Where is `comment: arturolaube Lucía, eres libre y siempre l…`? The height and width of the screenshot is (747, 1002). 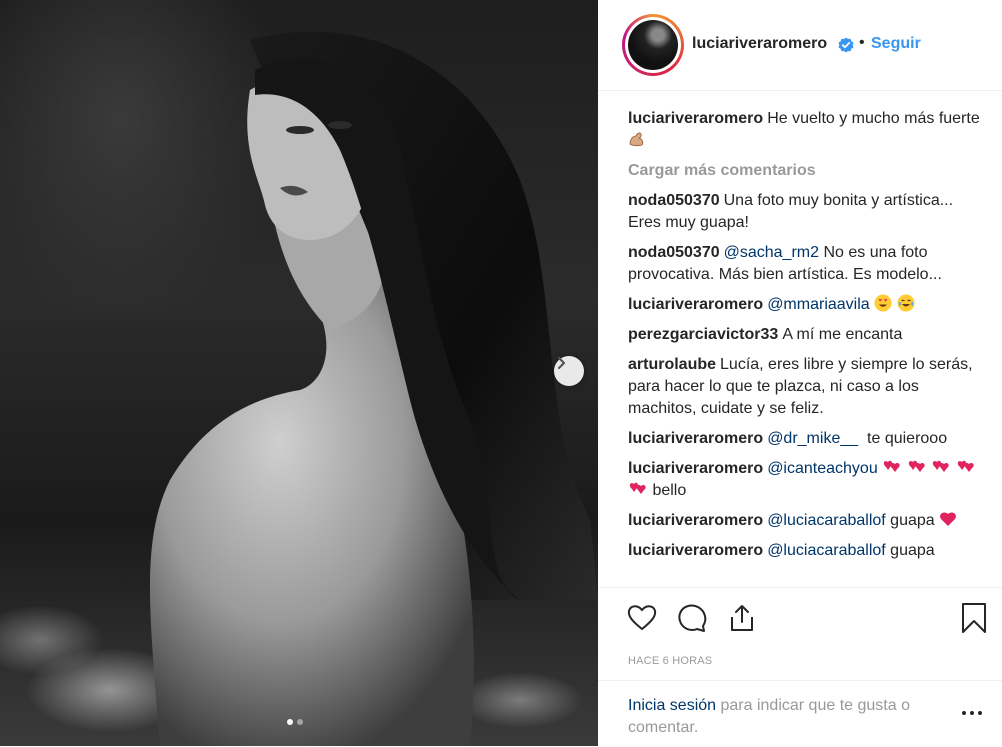
comment: arturolaube Lucía, eres libre y siempre l… is located at coordinates (808, 387).